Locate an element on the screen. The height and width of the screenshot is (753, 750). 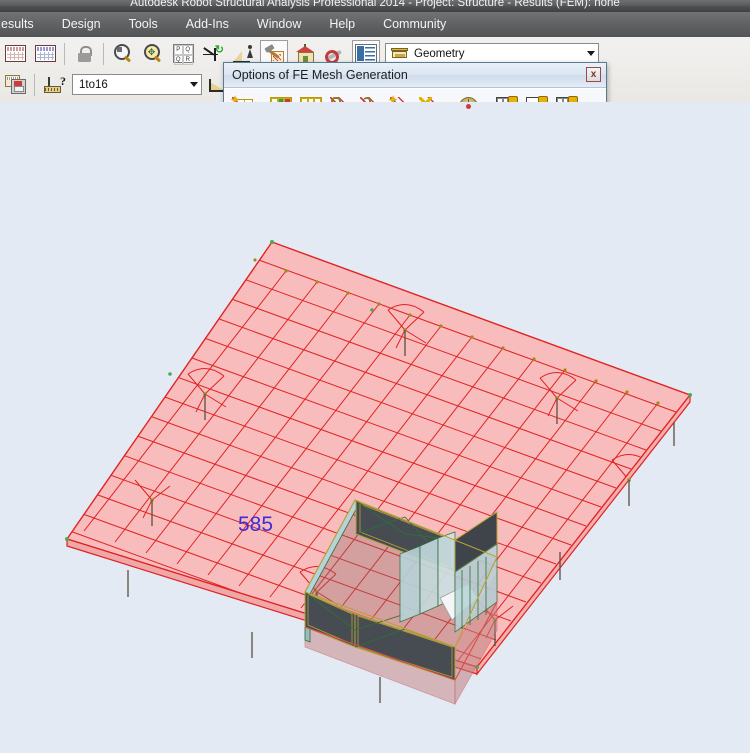
tables-red-button is located at coordinates (15, 54).